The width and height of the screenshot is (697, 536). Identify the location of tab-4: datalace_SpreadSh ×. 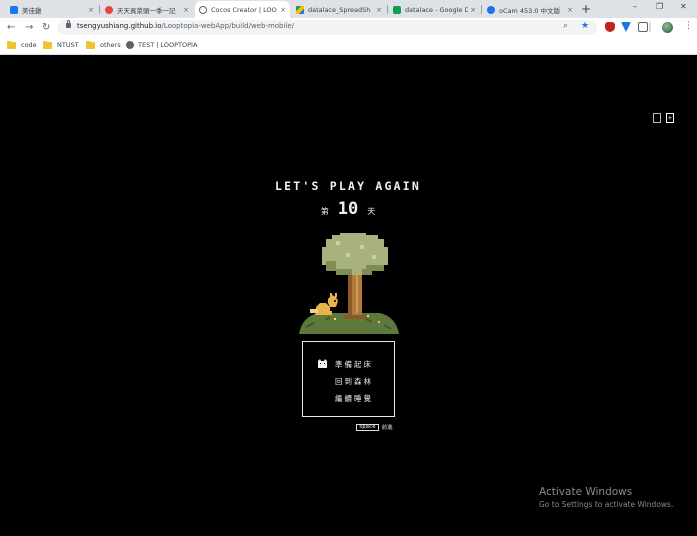
(339, 9).